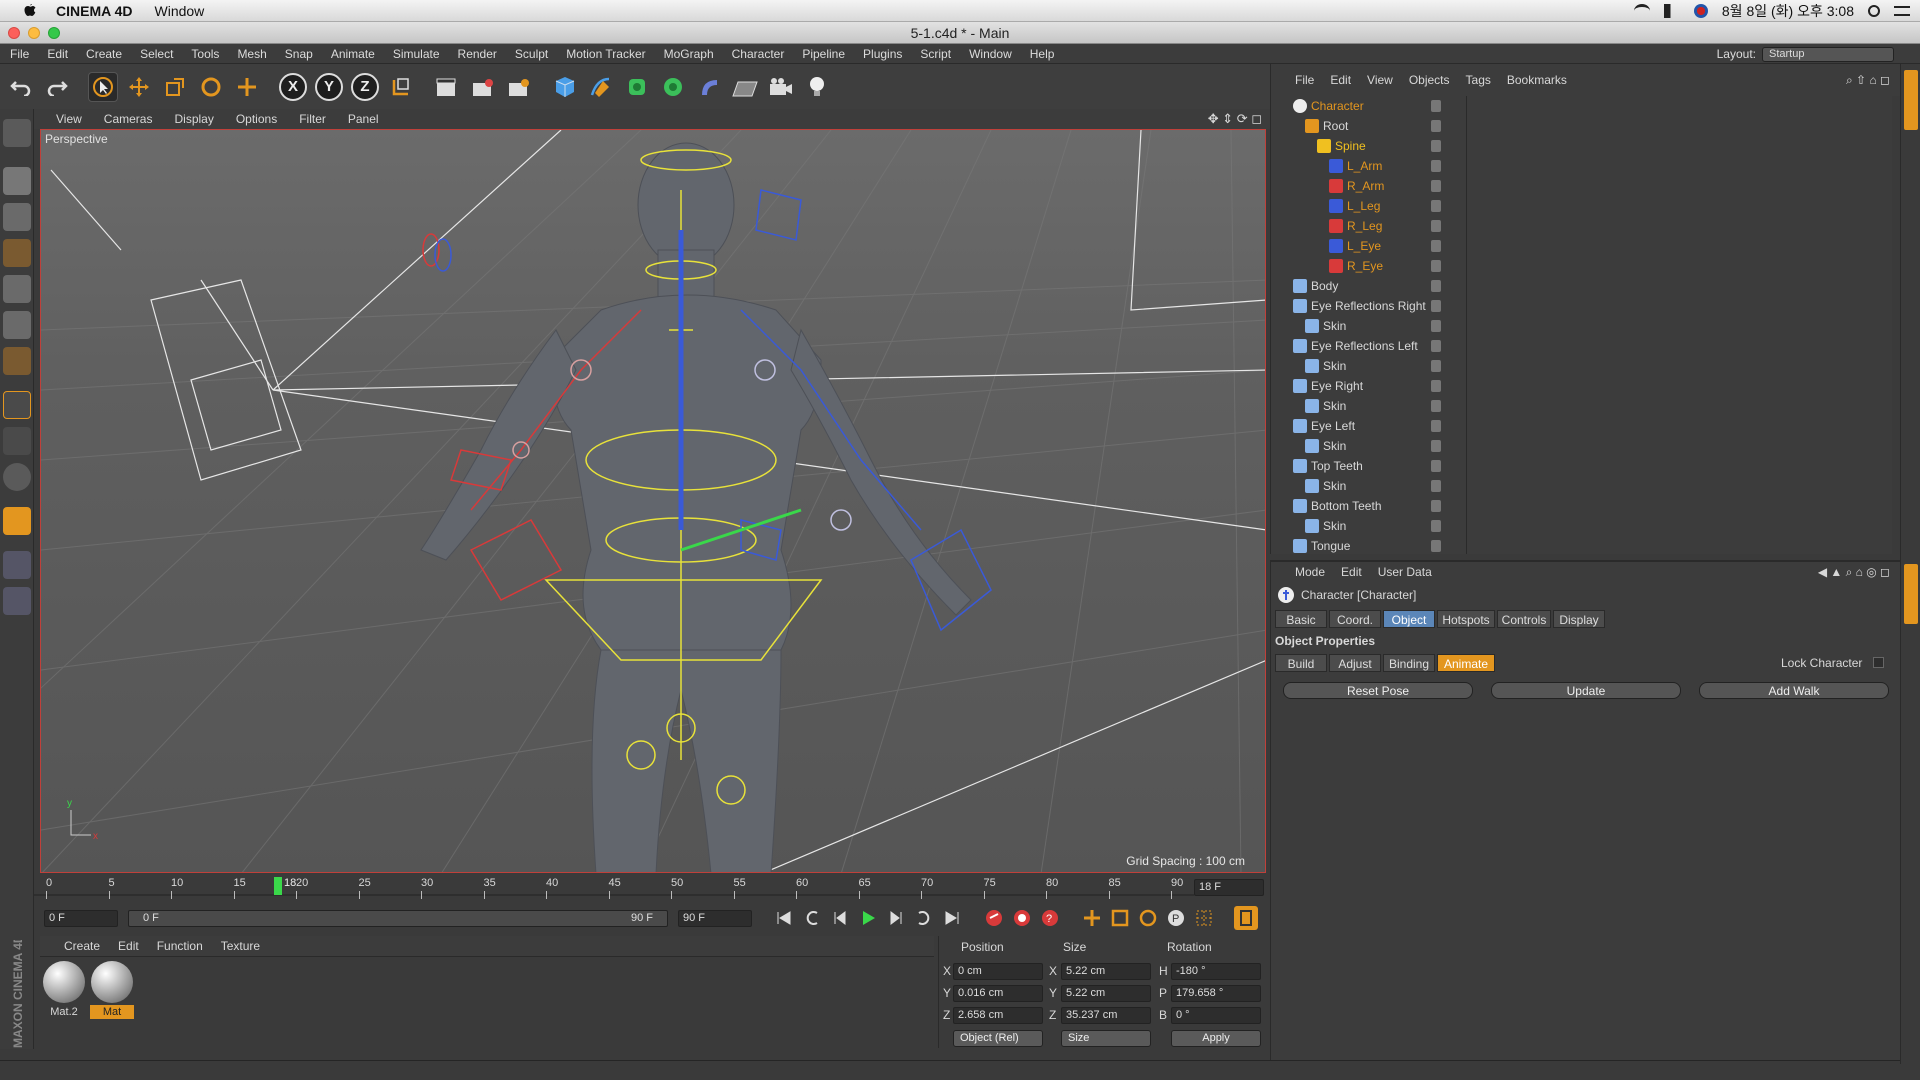  What do you see at coordinates (1216, 993) in the screenshot?
I see `rotation-p-field: 179.658 °` at bounding box center [1216, 993].